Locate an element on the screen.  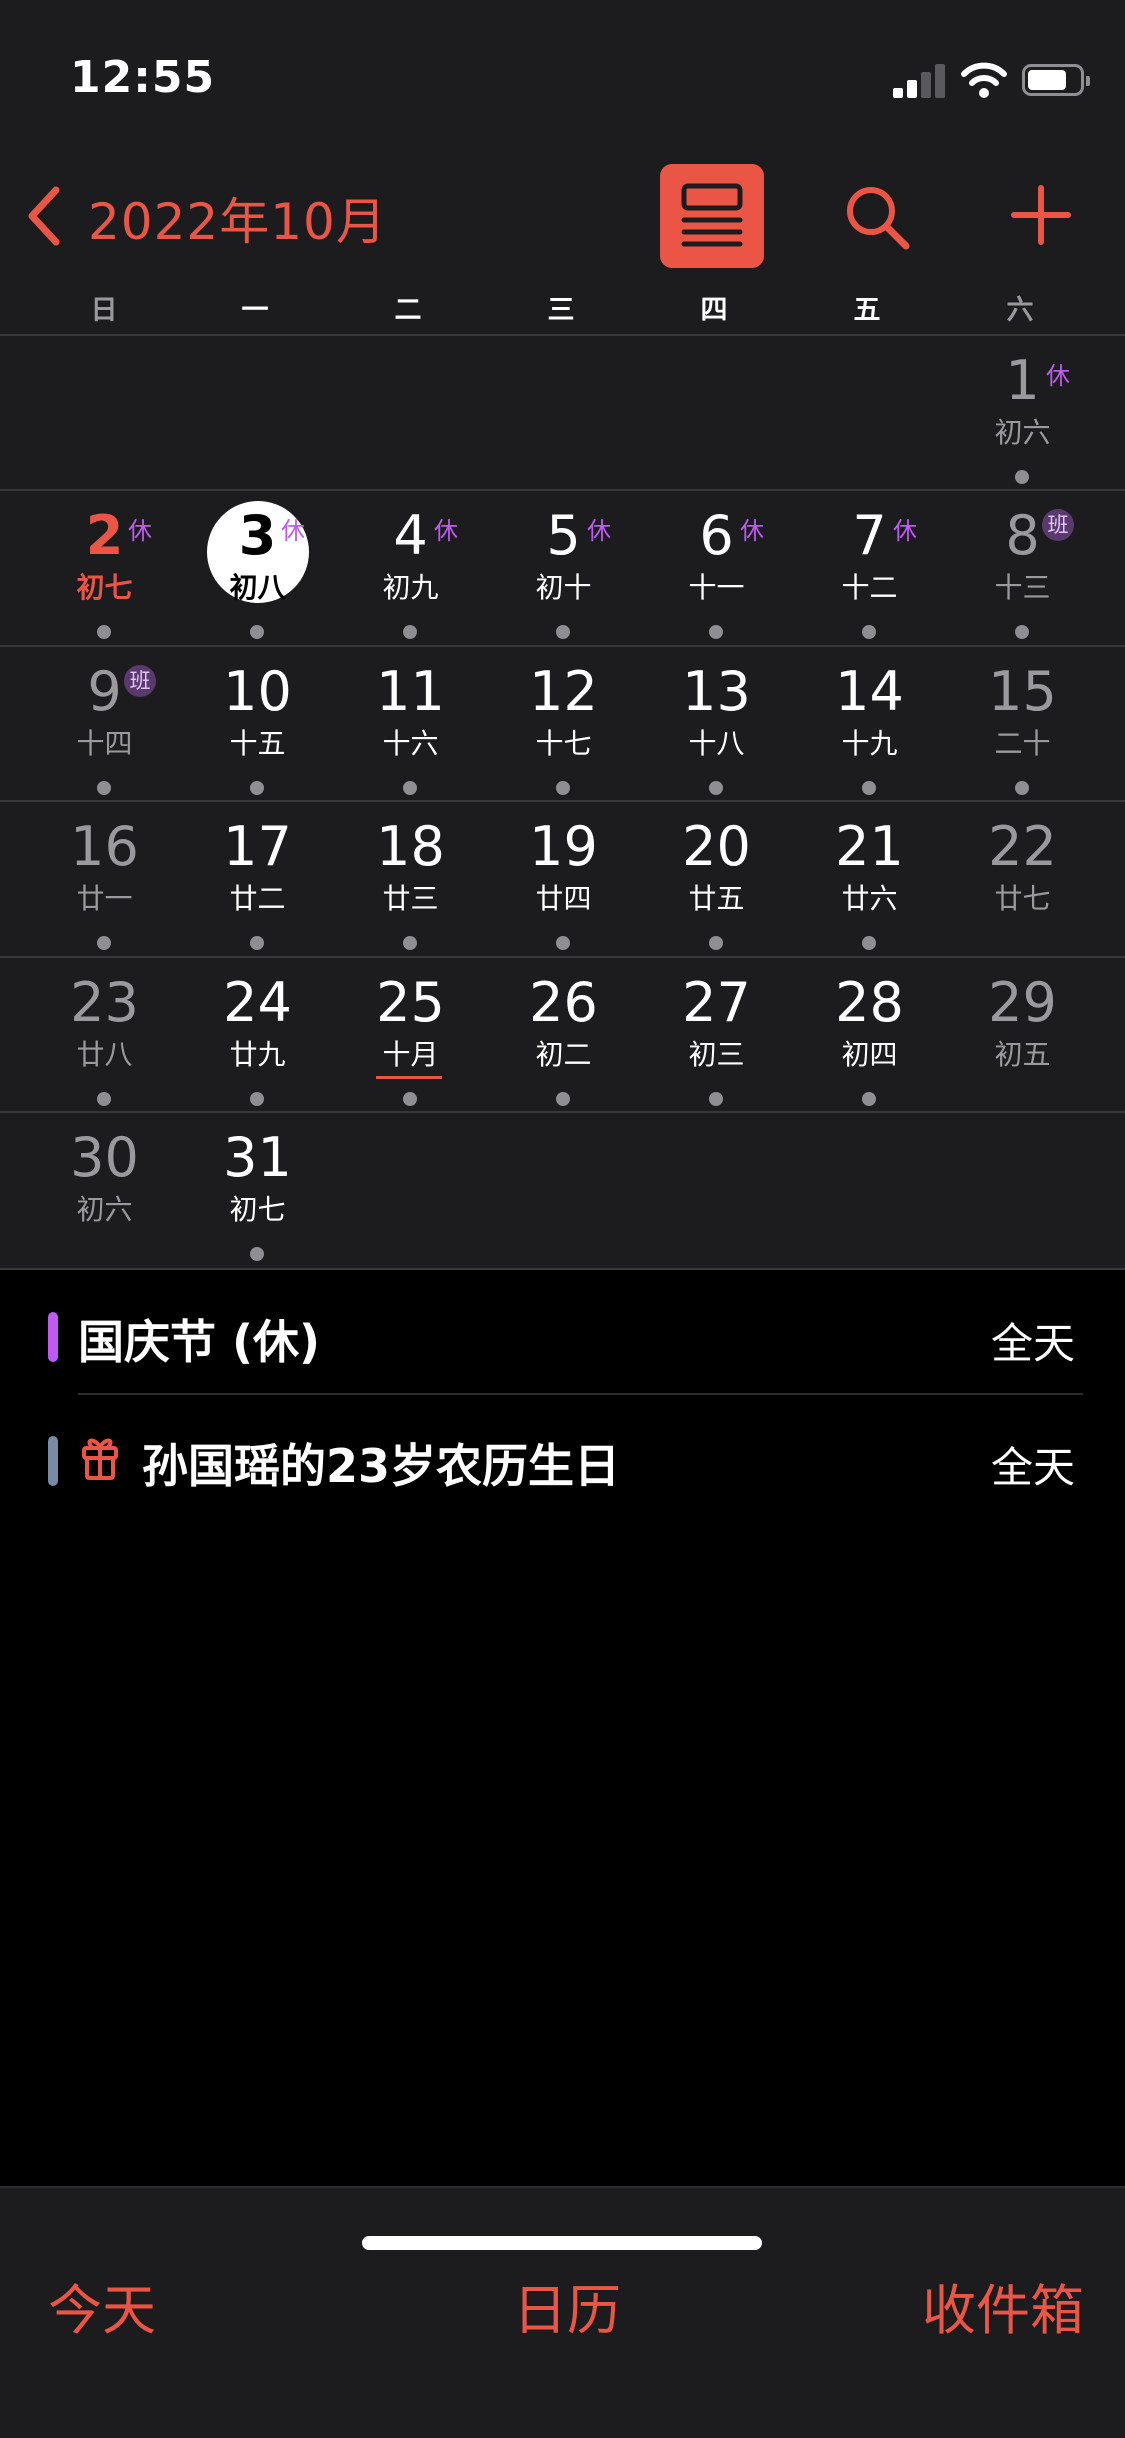
day-cell: 27 初三 is located at coordinates (716, 1035).